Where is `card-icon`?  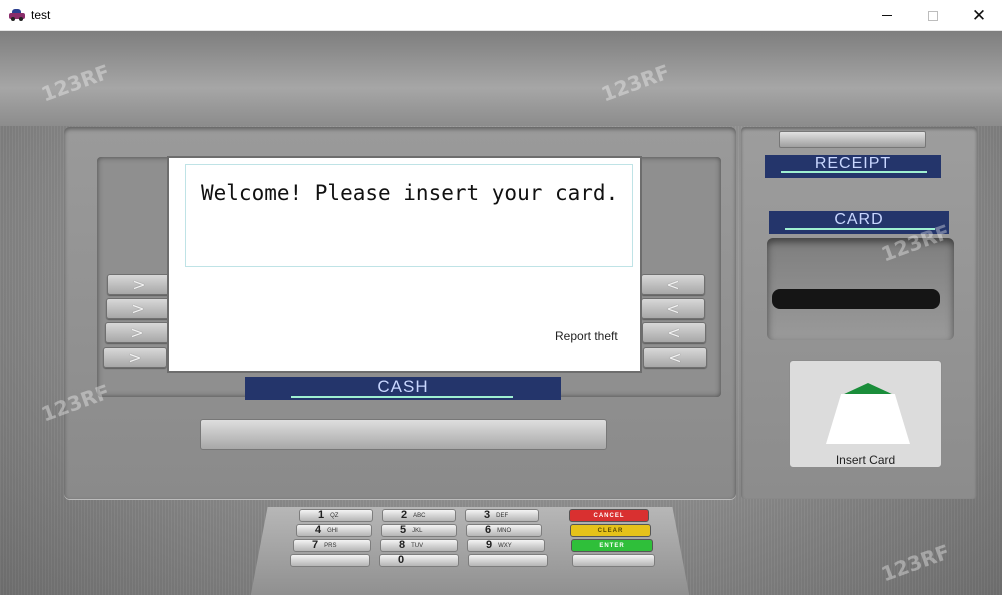
card-icon is located at coordinates (868, 419).